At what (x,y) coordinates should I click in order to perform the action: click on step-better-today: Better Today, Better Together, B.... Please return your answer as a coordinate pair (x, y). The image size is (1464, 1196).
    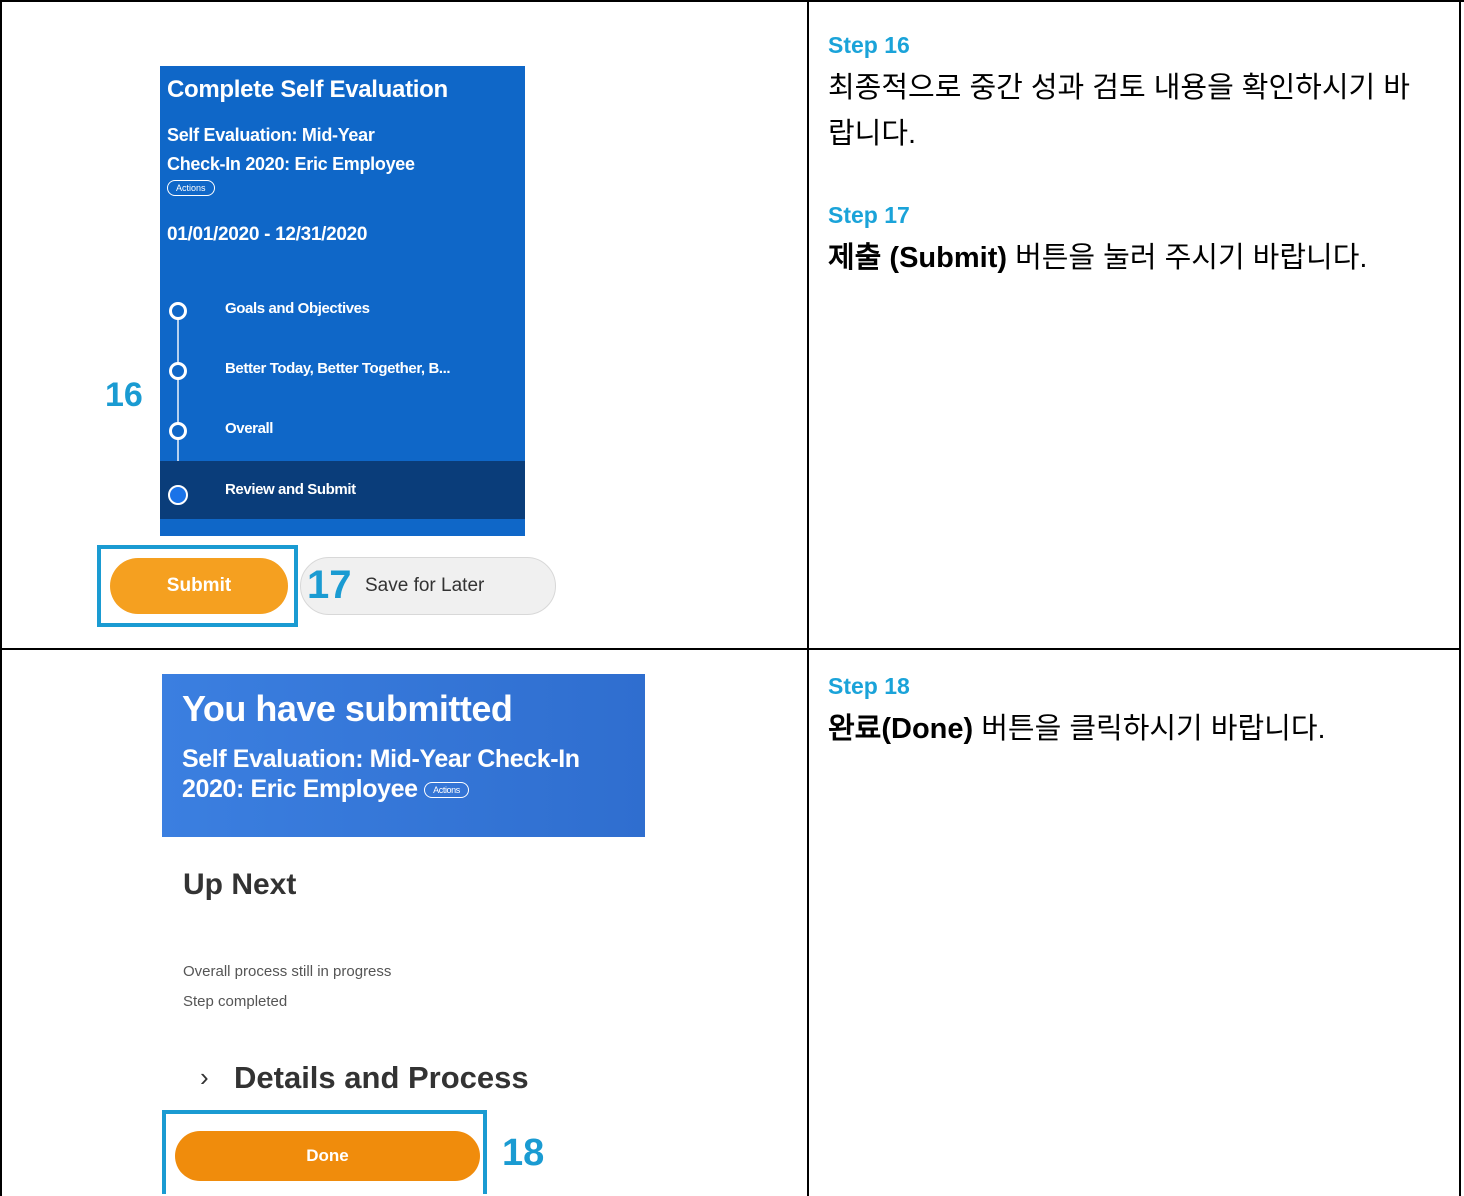
    Looking at the image, I should click on (342, 370).